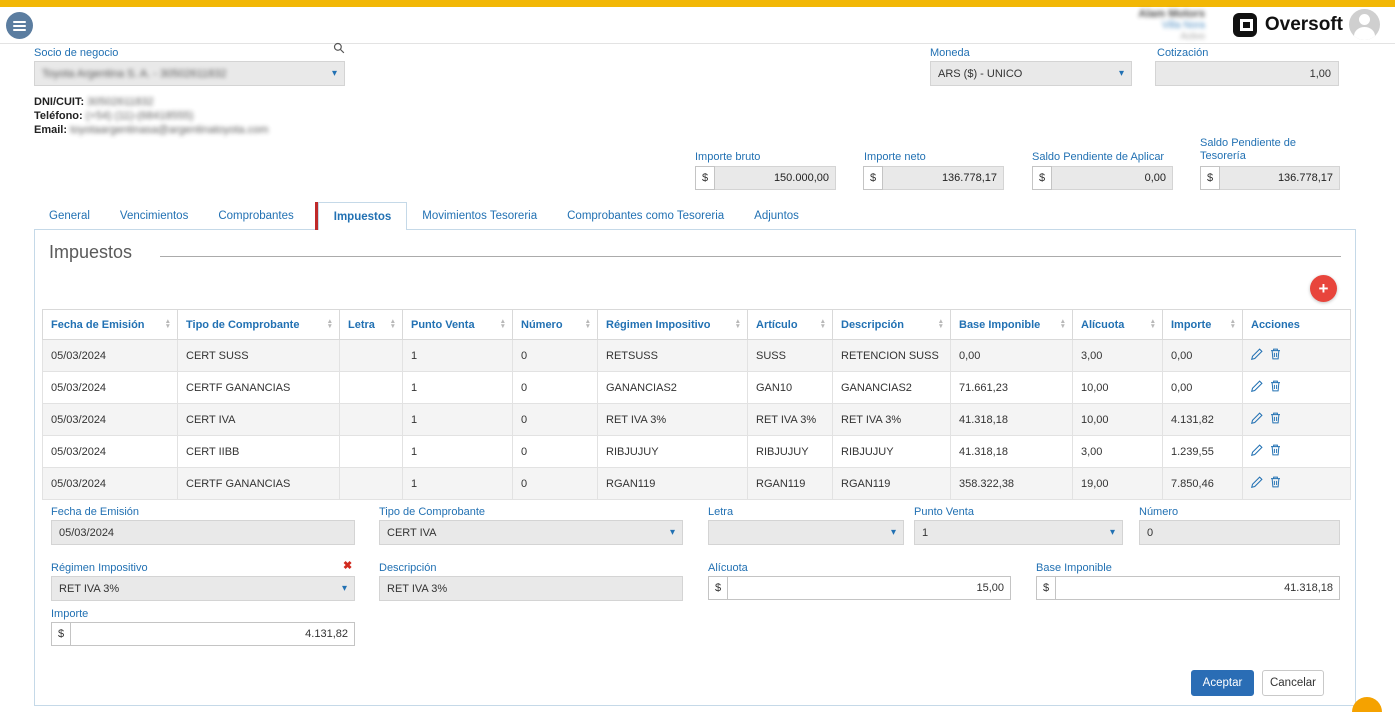 The width and height of the screenshot is (1395, 712). What do you see at coordinates (1222, 683) in the screenshot?
I see `accept-button: Aceptar` at bounding box center [1222, 683].